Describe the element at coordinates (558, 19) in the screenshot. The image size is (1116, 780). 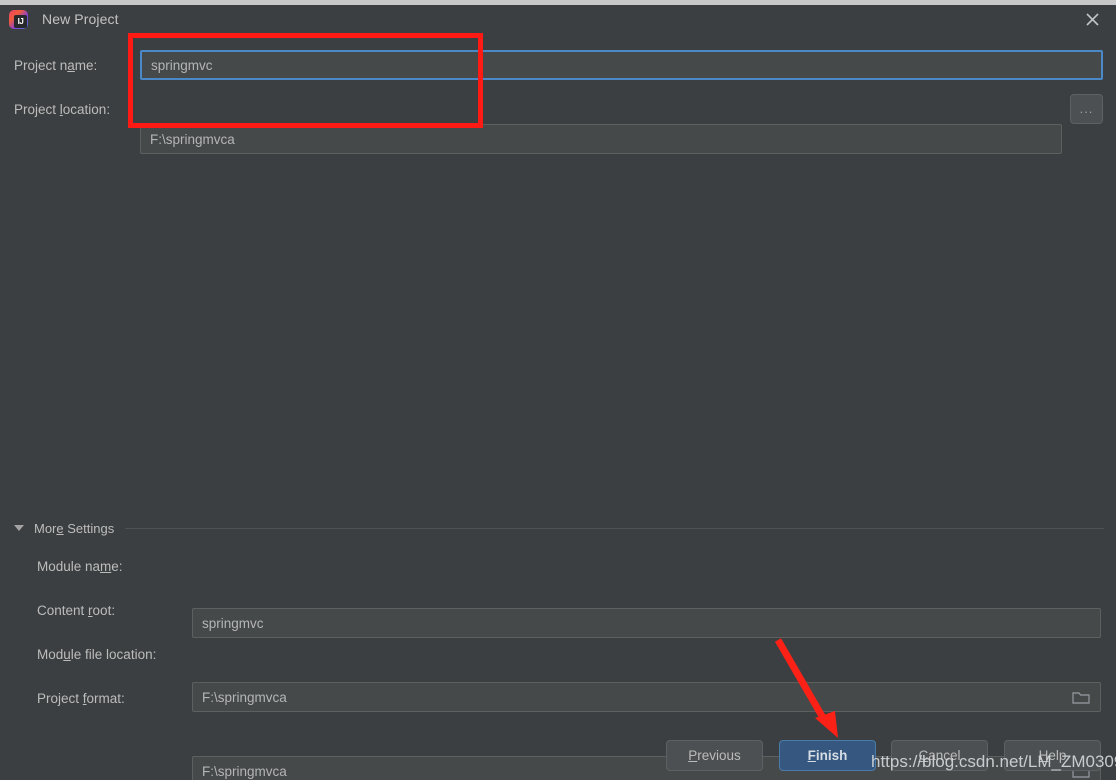
I see `dialog-titlebar: IJ New Project` at that location.